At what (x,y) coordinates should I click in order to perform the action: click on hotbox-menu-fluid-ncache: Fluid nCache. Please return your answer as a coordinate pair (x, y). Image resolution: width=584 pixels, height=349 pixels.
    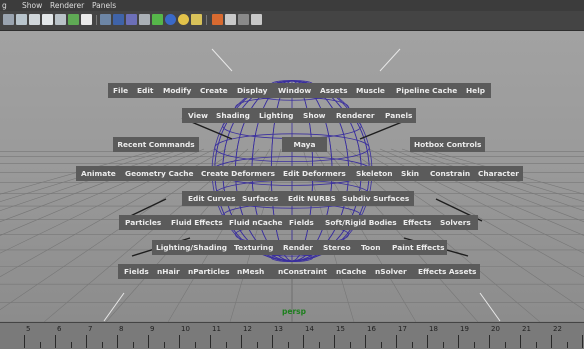
    Looking at the image, I should click on (256, 222).